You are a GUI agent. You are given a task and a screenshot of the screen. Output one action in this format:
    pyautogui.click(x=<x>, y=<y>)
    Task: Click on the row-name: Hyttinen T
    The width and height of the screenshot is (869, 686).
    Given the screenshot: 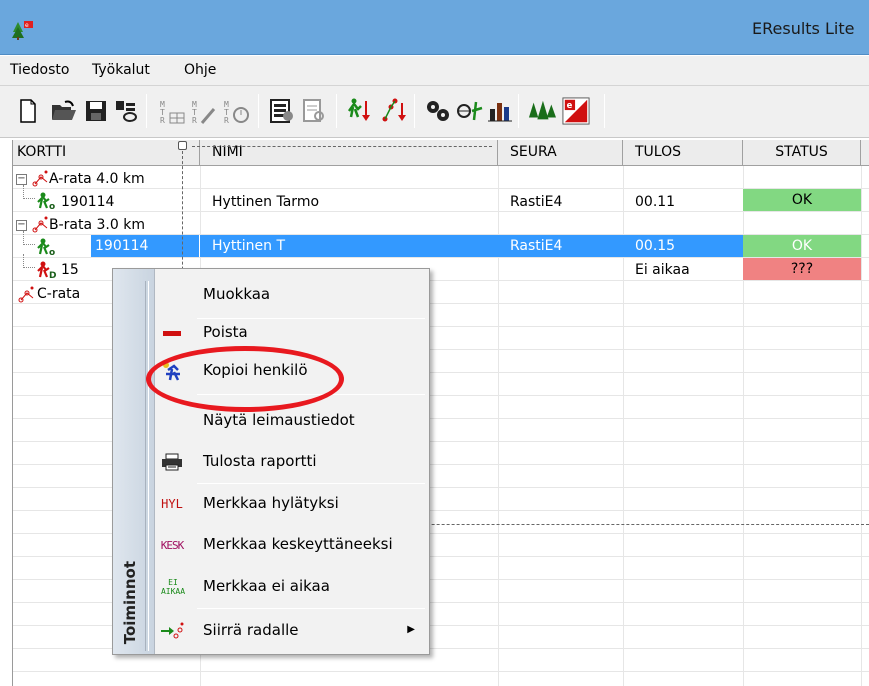 What is the action you would take?
    pyautogui.click(x=248, y=246)
    